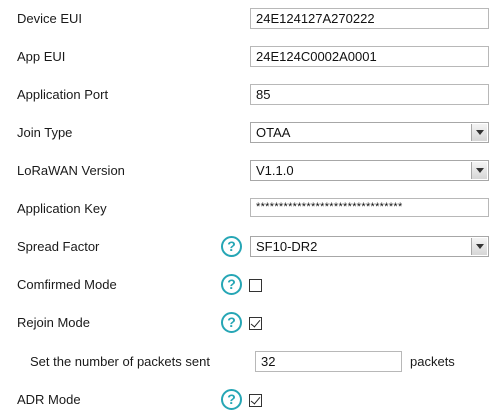 This screenshot has width=503, height=419. I want to click on device-eui-field: 24E124127A270222, so click(369, 18).